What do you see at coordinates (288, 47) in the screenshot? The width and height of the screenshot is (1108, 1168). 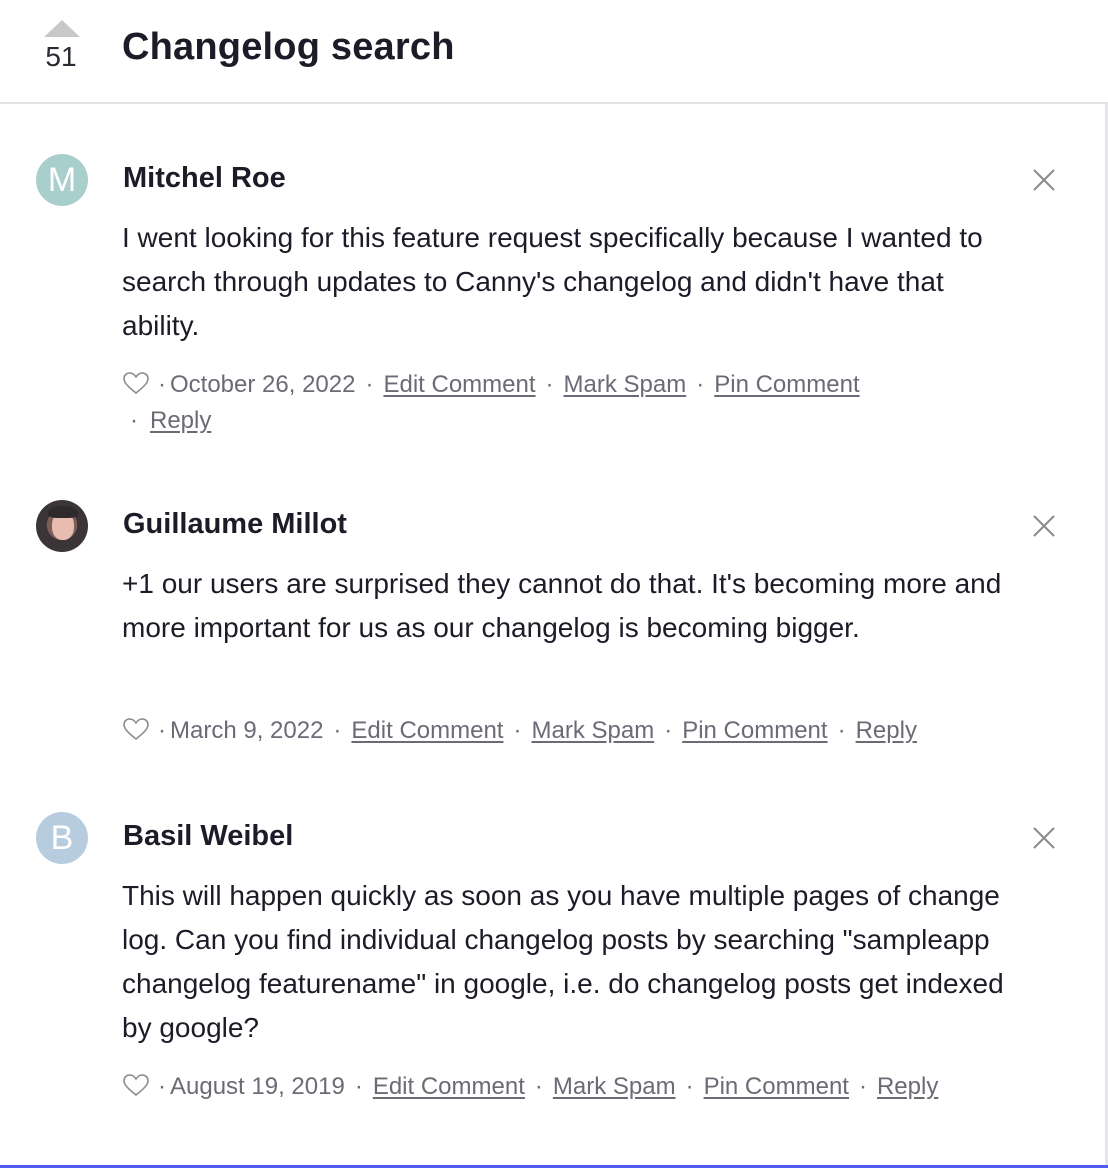 I see `post-title: Changelog search` at bounding box center [288, 47].